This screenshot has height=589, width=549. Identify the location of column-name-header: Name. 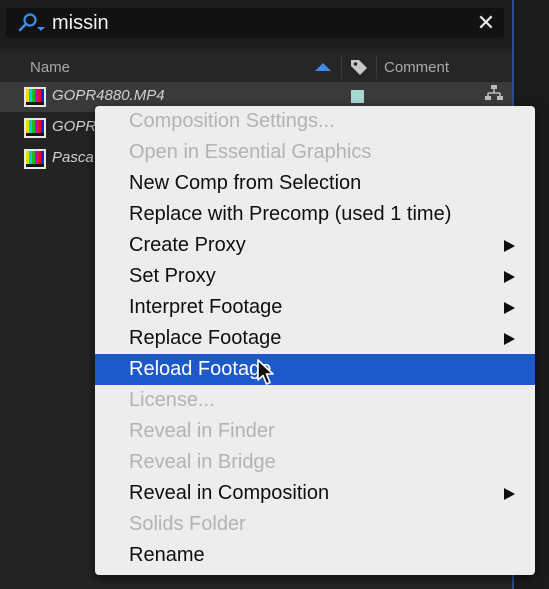
(50, 67).